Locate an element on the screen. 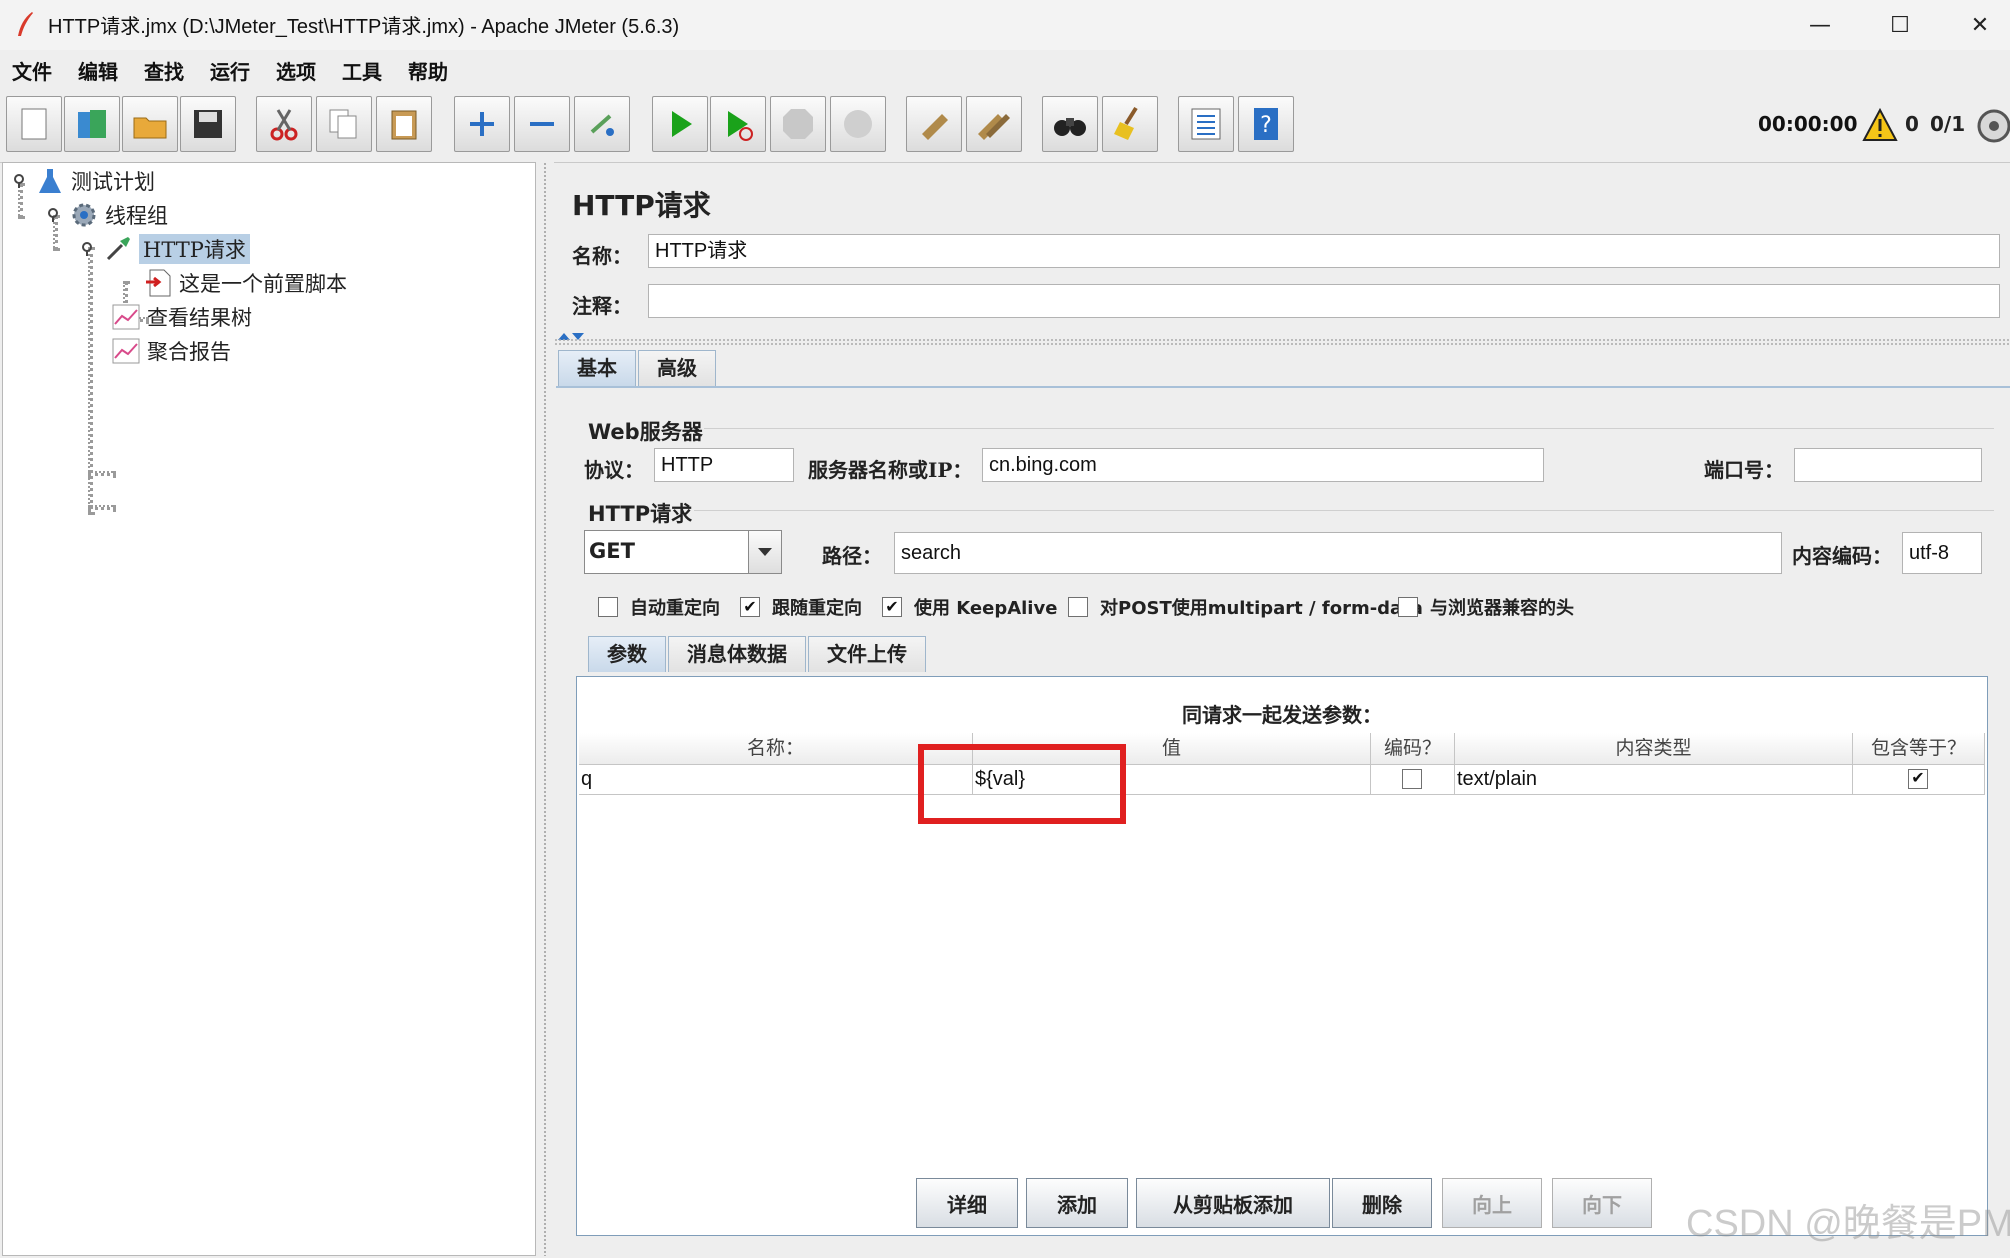 The image size is (2010, 1258). tree-item-http-request: HTTP请求 is located at coordinates (163, 249).